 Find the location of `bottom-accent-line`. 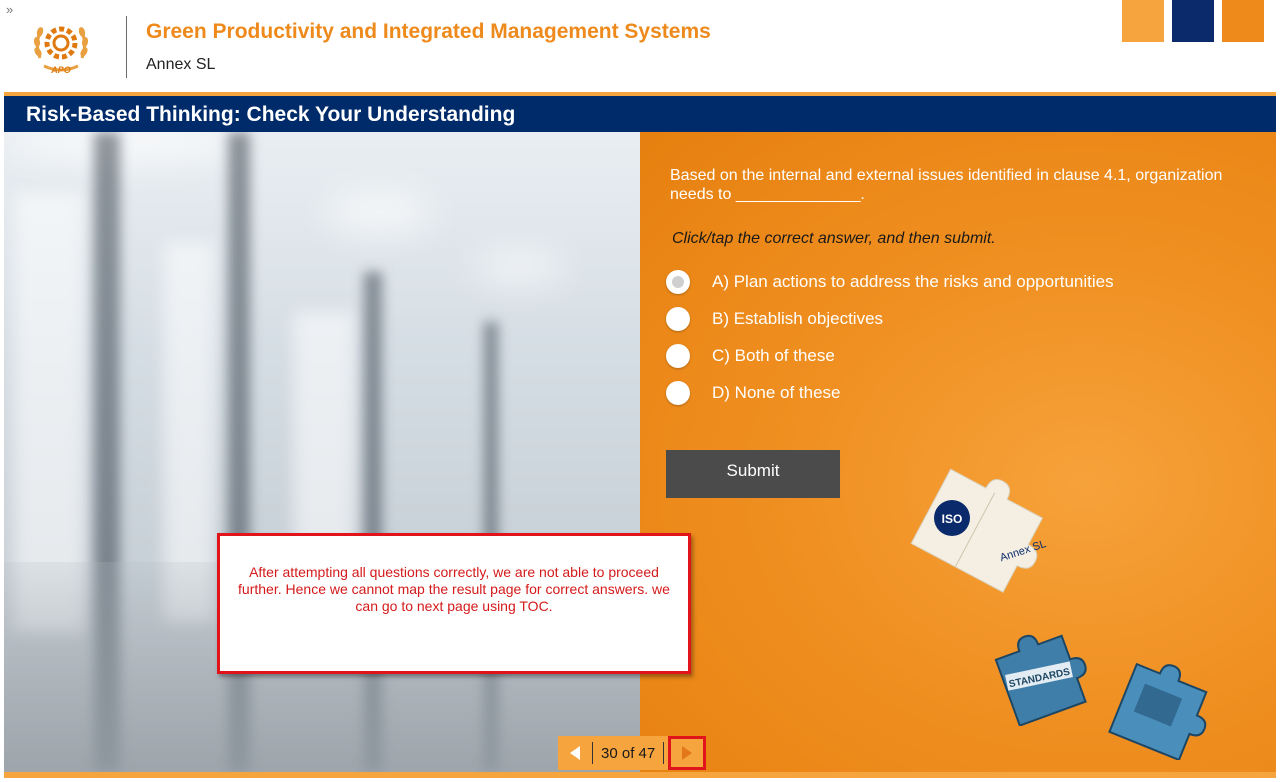

bottom-accent-line is located at coordinates (640, 775).